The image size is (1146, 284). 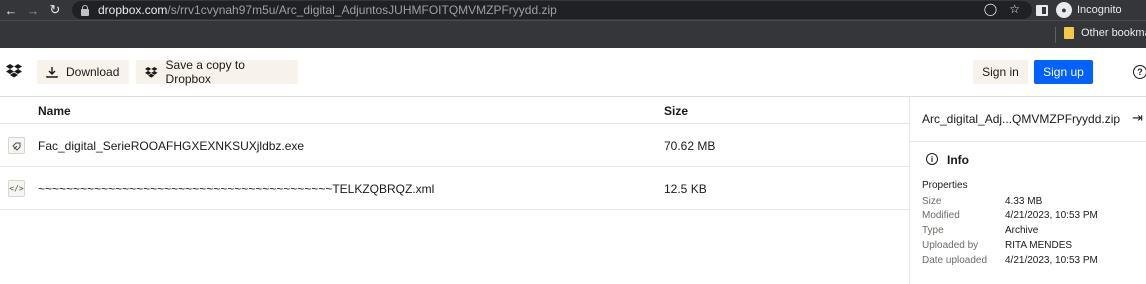 I want to click on dropbox-logo-icon, so click(x=14, y=71).